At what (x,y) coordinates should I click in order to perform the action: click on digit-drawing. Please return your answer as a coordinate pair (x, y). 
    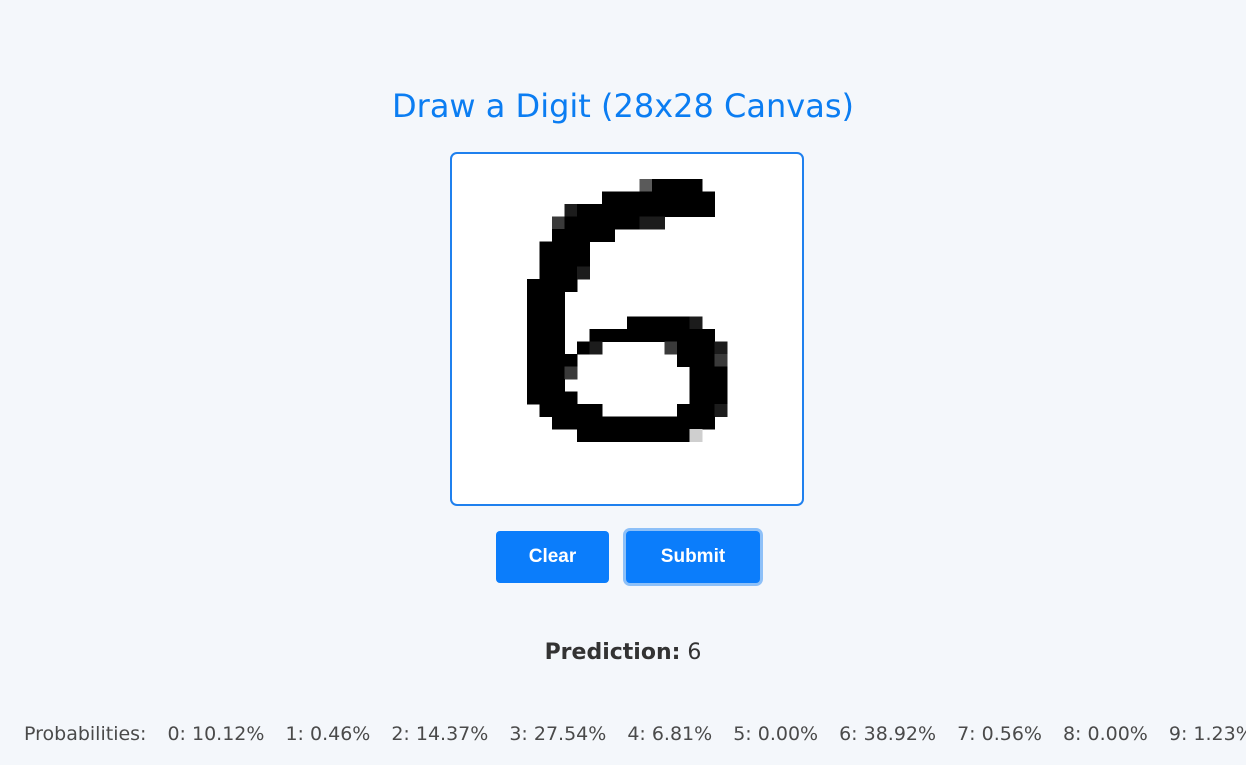
    Looking at the image, I should click on (627, 329).